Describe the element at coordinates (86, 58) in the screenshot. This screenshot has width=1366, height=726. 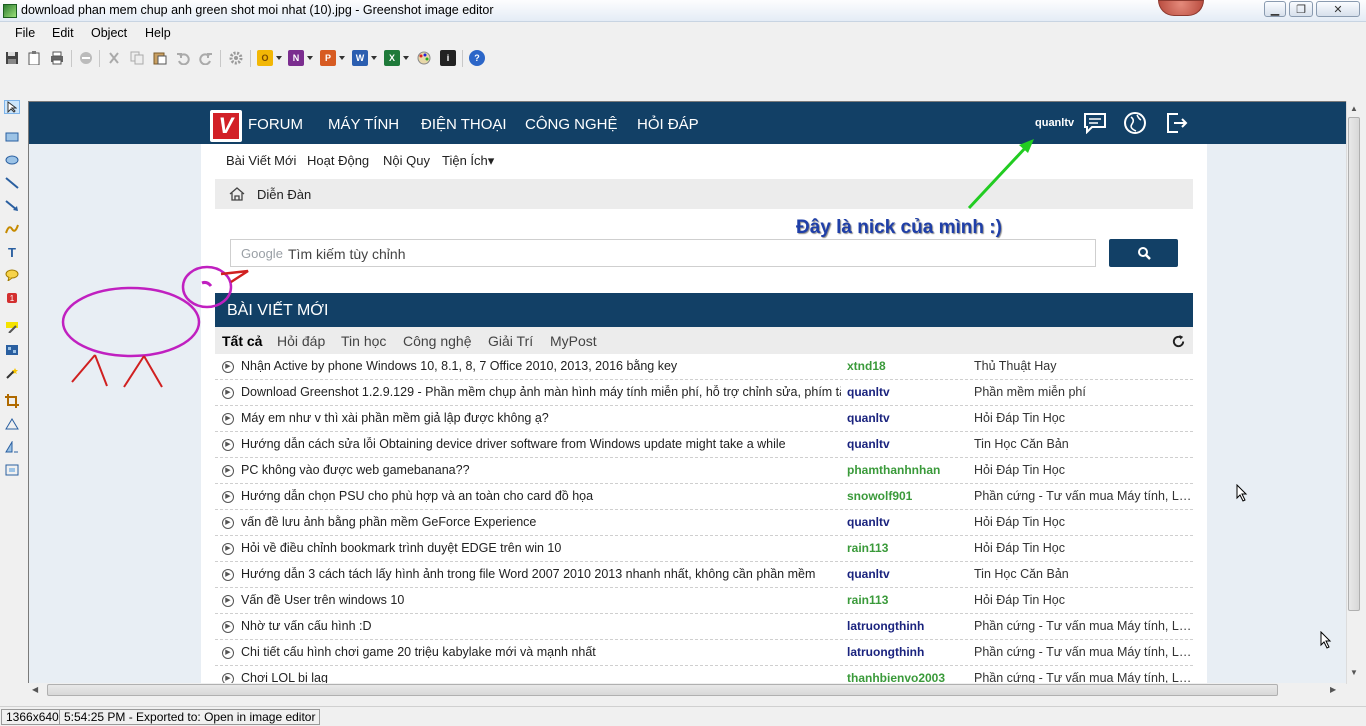
I see `delete-icon` at that location.